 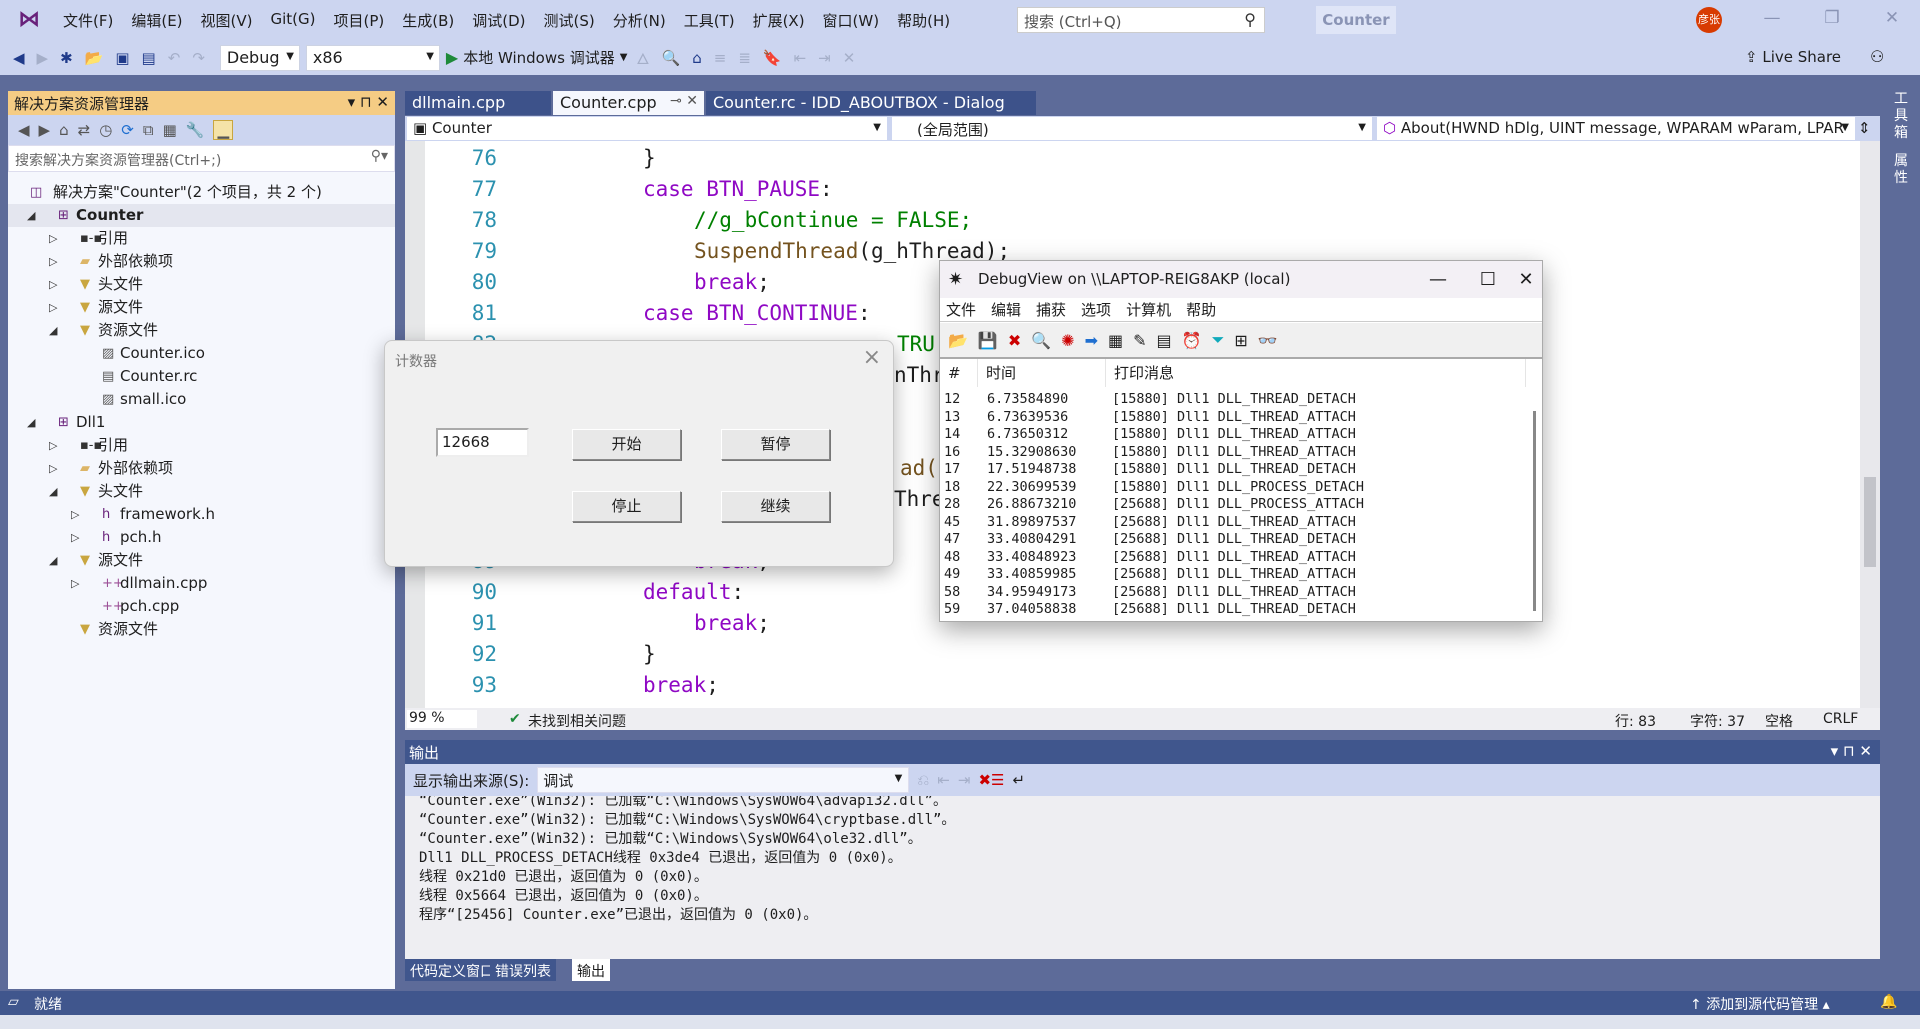 I want to click on capture-kernel-icon: ▦, so click(x=1115, y=340).